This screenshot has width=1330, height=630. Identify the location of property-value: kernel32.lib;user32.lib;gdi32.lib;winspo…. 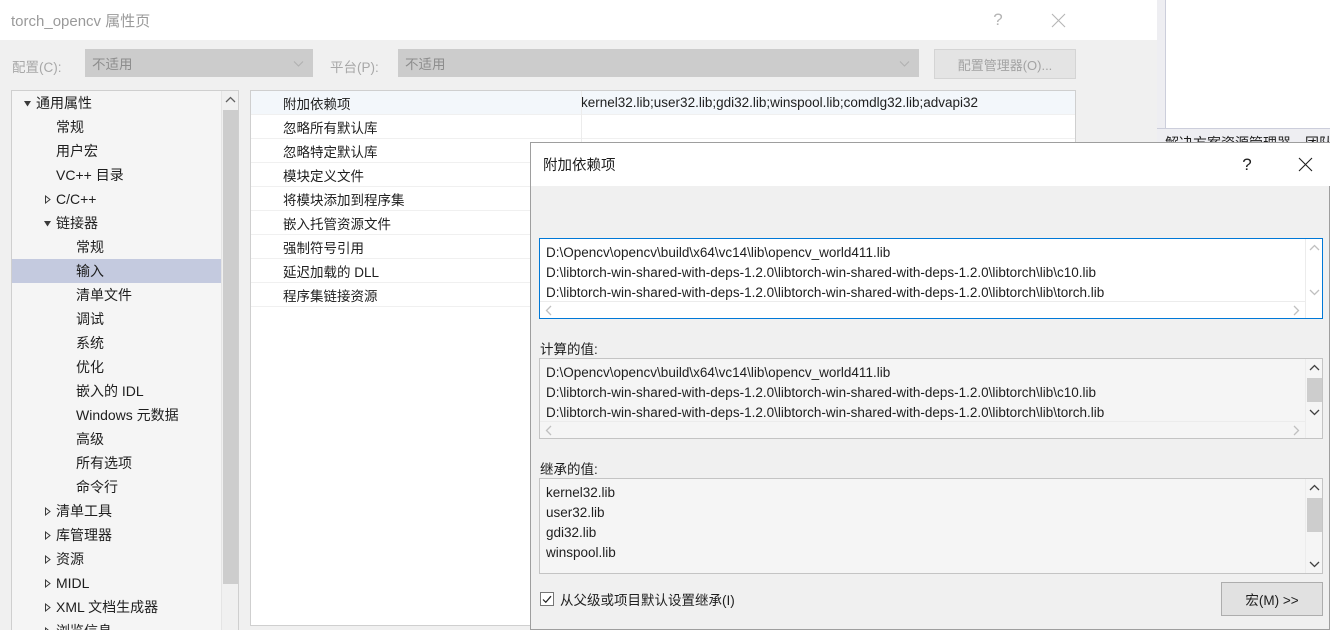
(828, 102).